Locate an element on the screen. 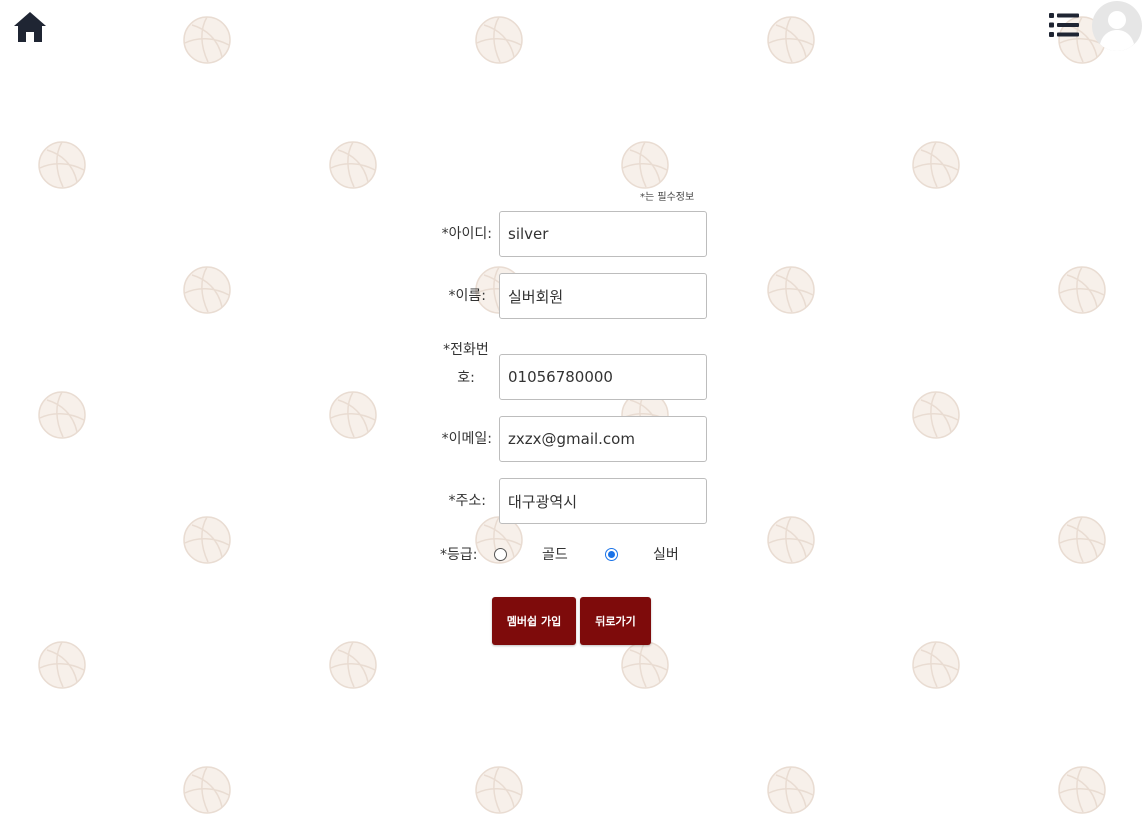 The image size is (1143, 819). user-avatar-icon is located at coordinates (1117, 26).